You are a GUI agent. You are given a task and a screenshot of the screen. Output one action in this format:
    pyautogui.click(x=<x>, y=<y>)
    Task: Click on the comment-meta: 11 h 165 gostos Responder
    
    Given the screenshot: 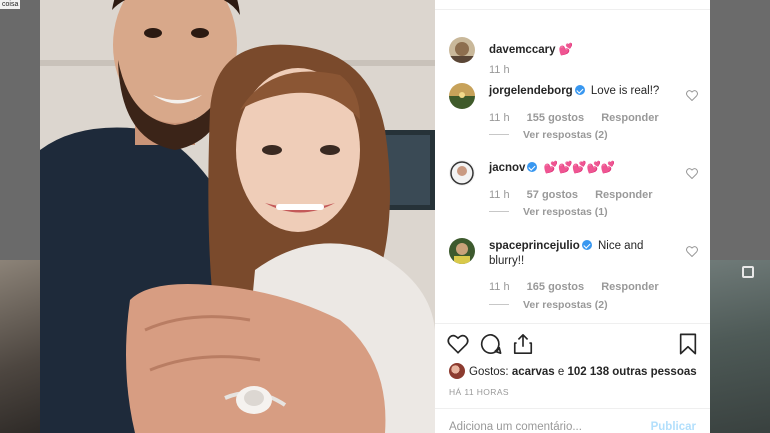 What is the action you would take?
    pyautogui.click(x=581, y=287)
    